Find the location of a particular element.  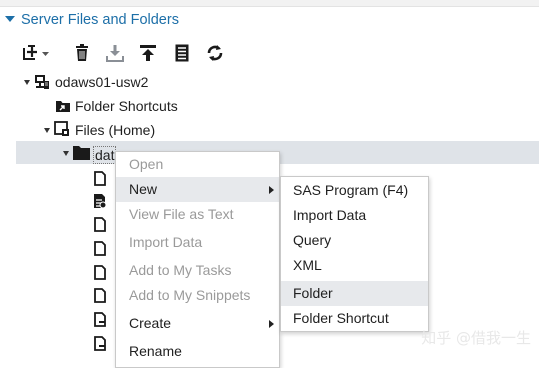

menu-item-view-file-as-text: View File as Text is located at coordinates (197, 214).